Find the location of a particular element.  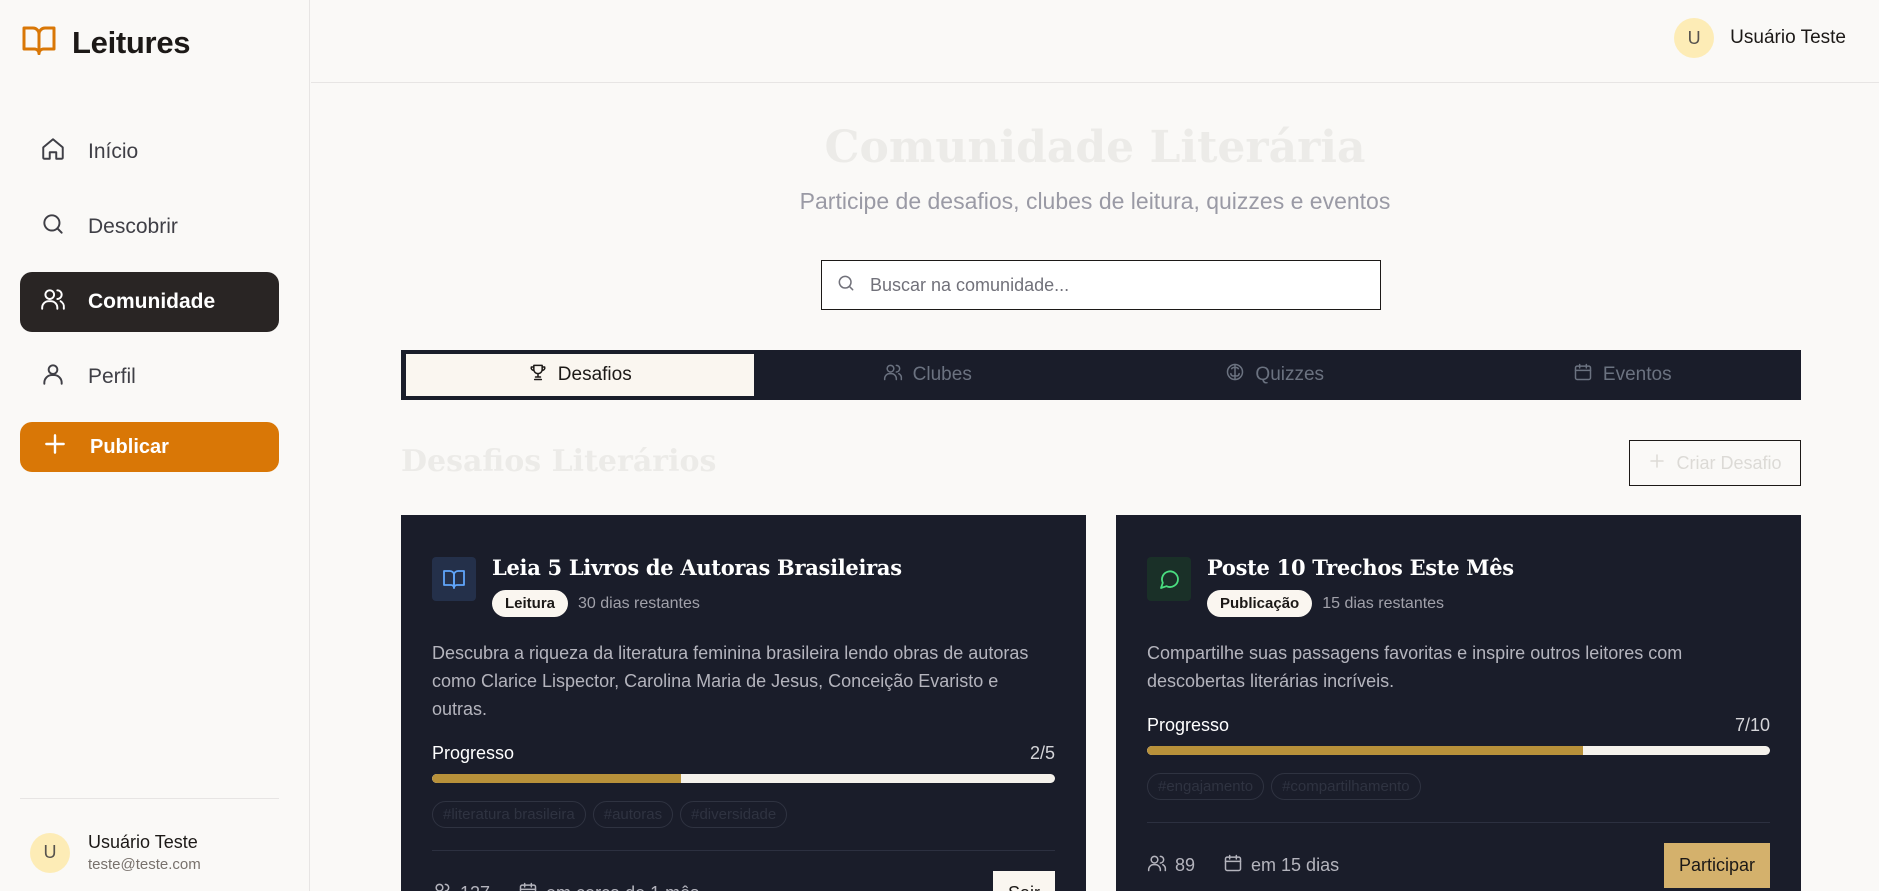

sidebar-item-inicio: Início is located at coordinates (149, 152).